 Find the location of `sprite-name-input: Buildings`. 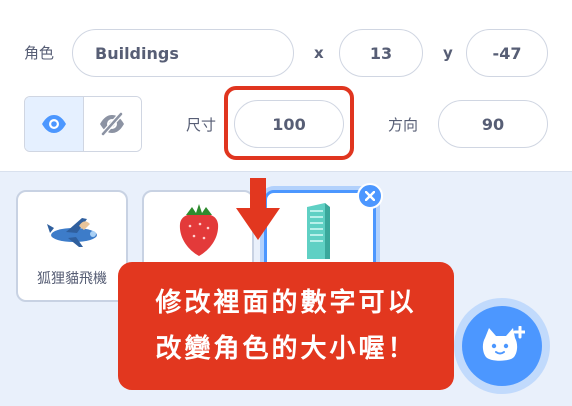

sprite-name-input: Buildings is located at coordinates (183, 53).